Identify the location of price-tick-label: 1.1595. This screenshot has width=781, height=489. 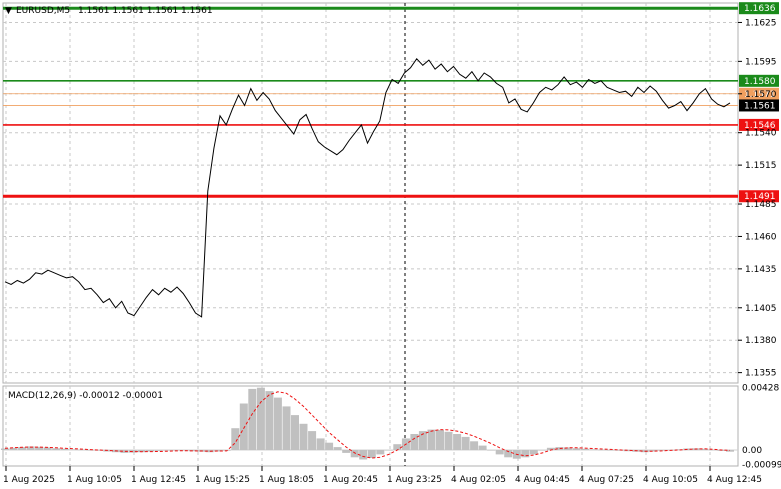
(761, 62).